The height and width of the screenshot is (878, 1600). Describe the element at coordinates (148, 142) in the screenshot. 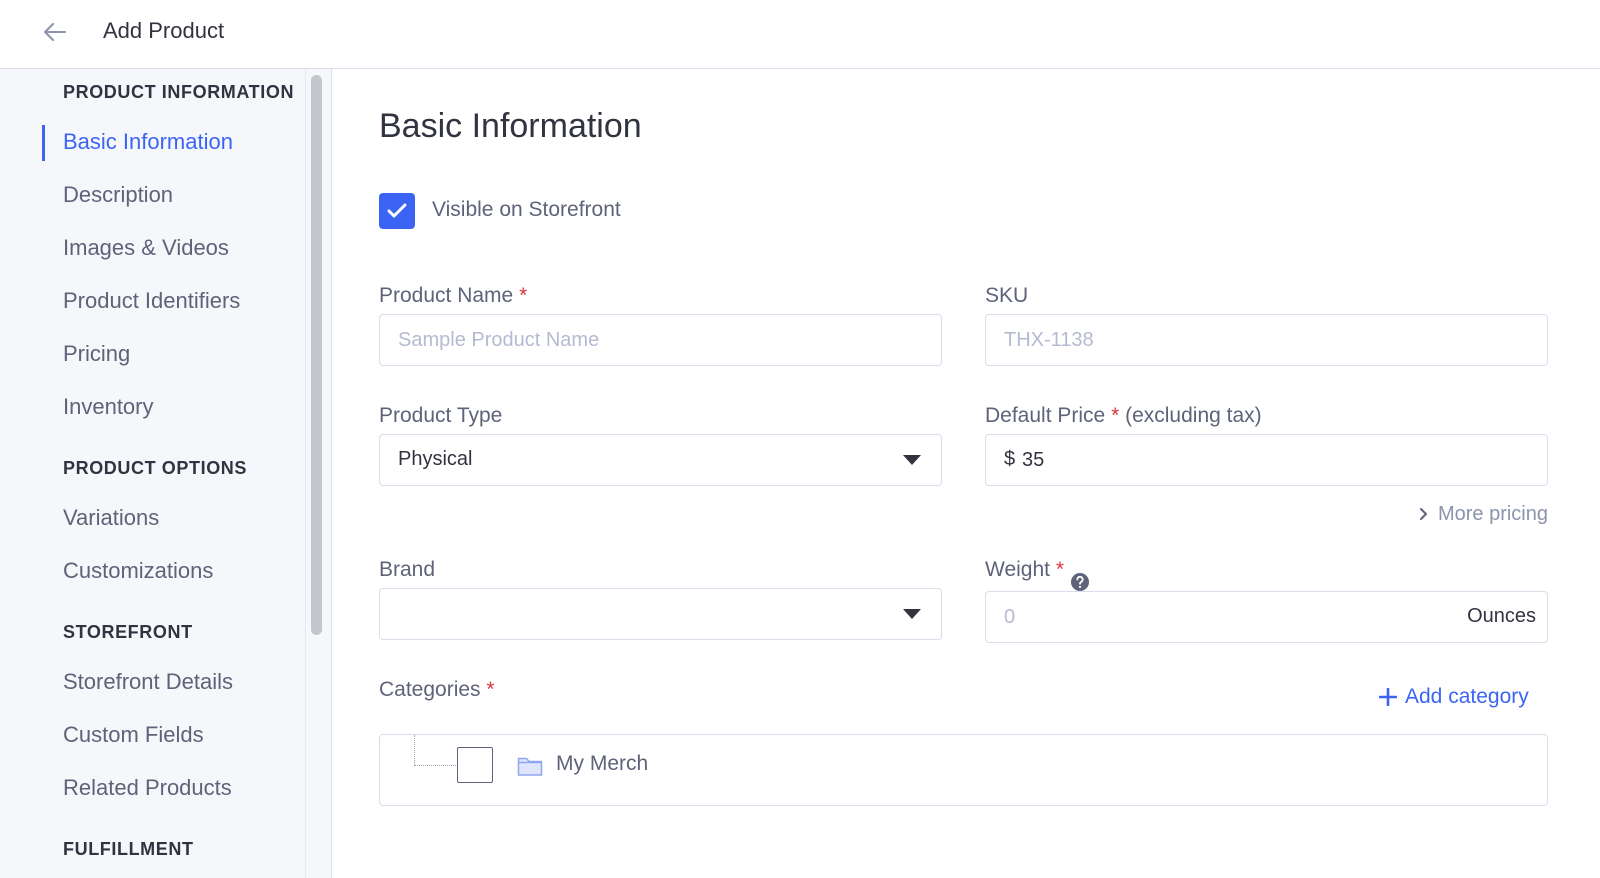

I see `sidebar-item-basic-information: Basic Information` at that location.